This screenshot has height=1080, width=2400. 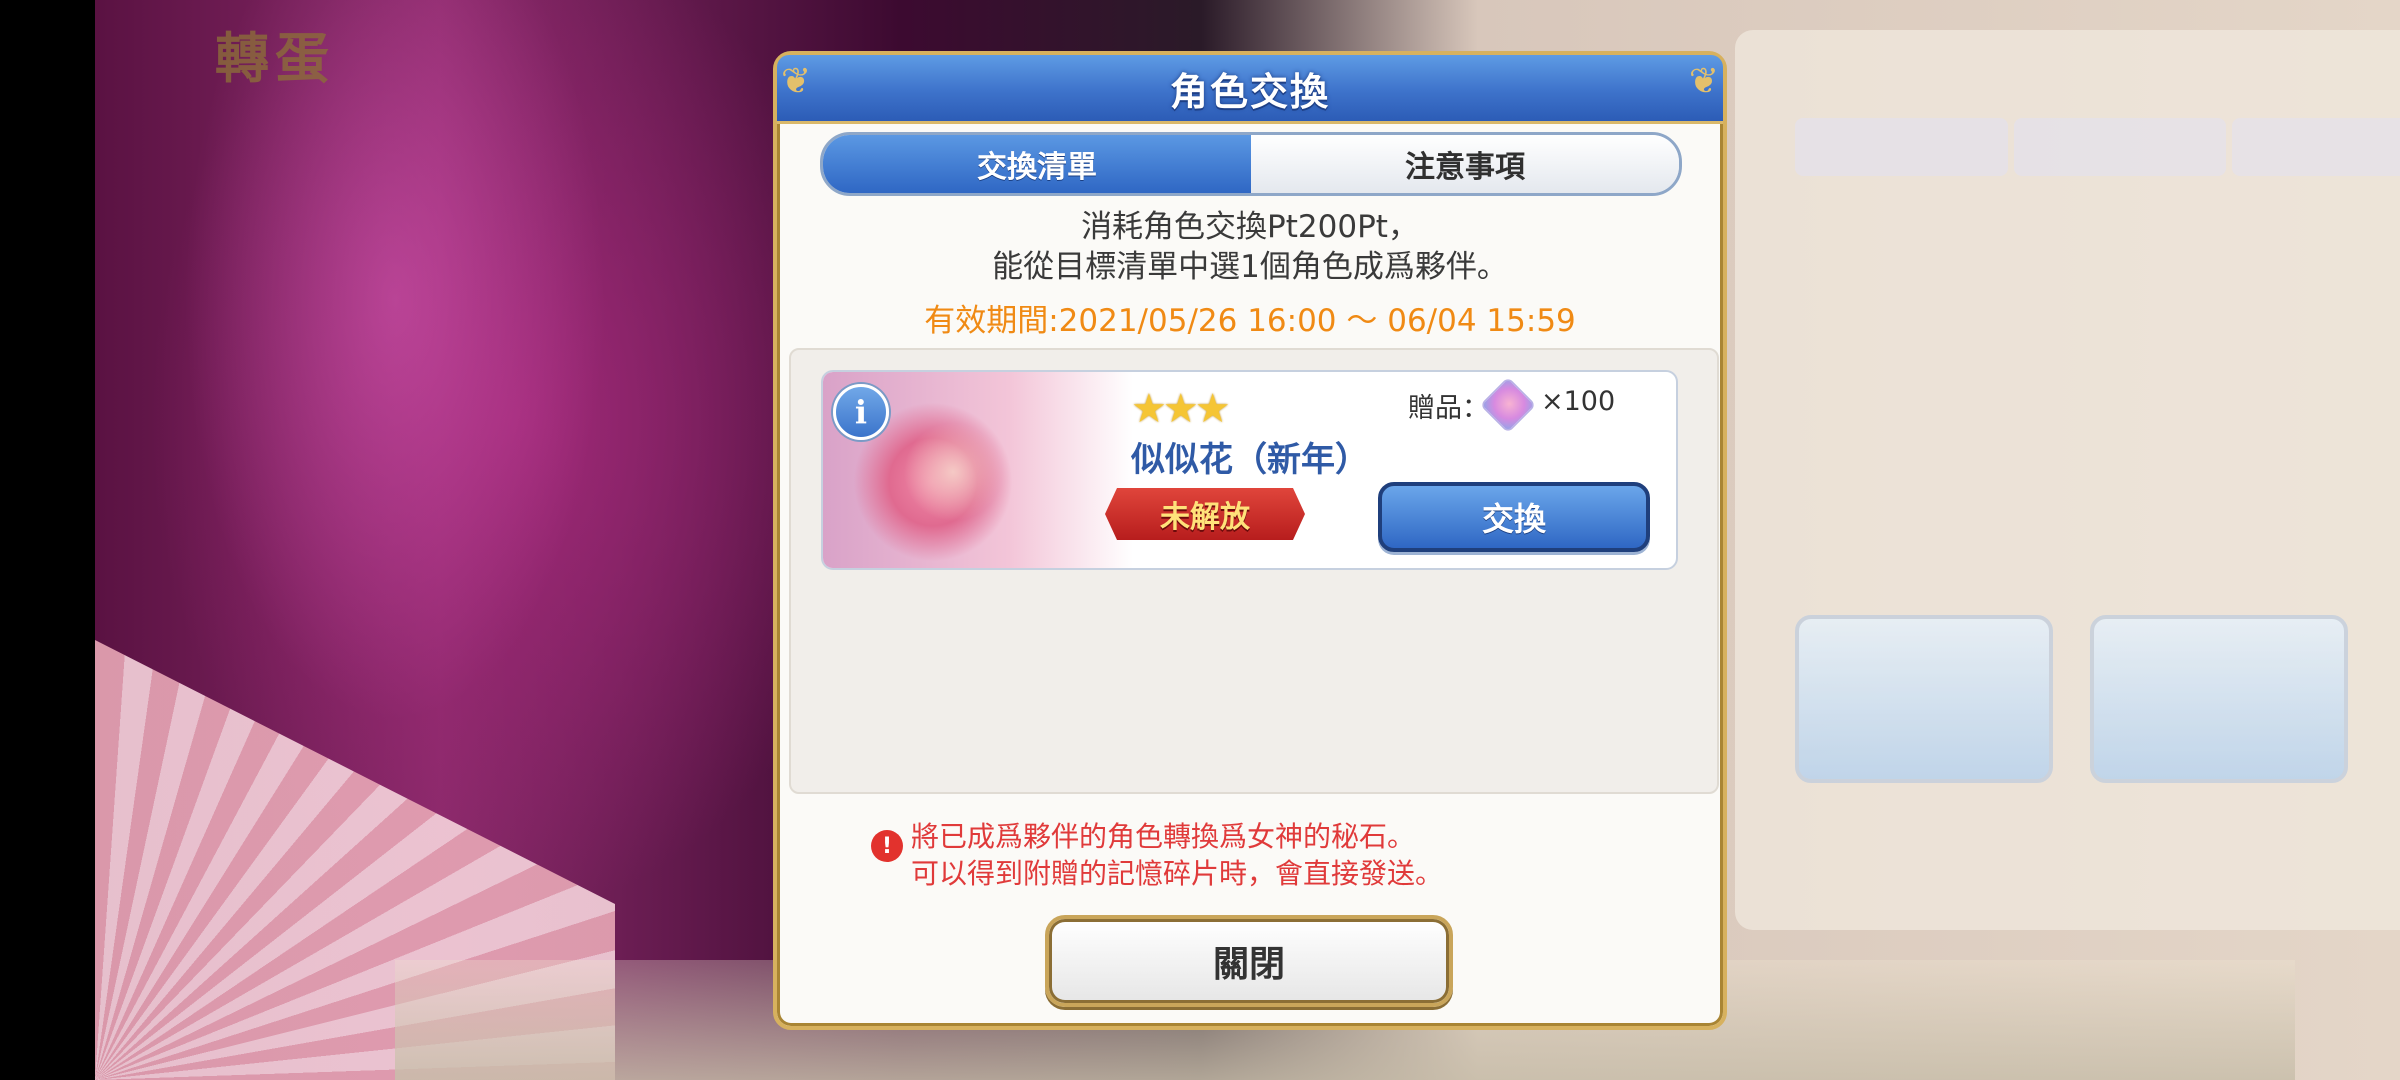 I want to click on character-name: 似似花（新年）, so click(x=1250, y=460).